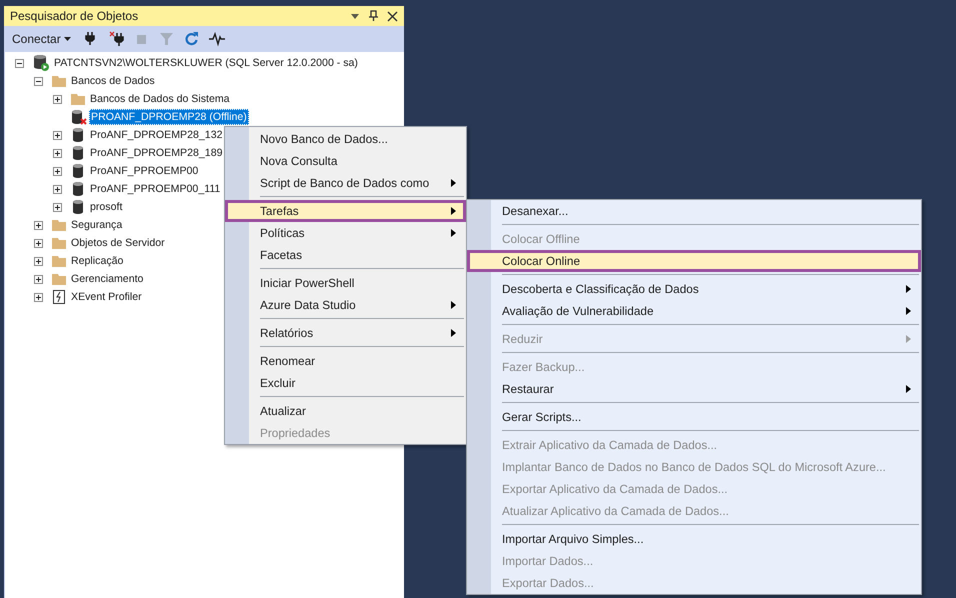 The width and height of the screenshot is (956, 598). What do you see at coordinates (373, 16) in the screenshot?
I see `pin-icon` at bounding box center [373, 16].